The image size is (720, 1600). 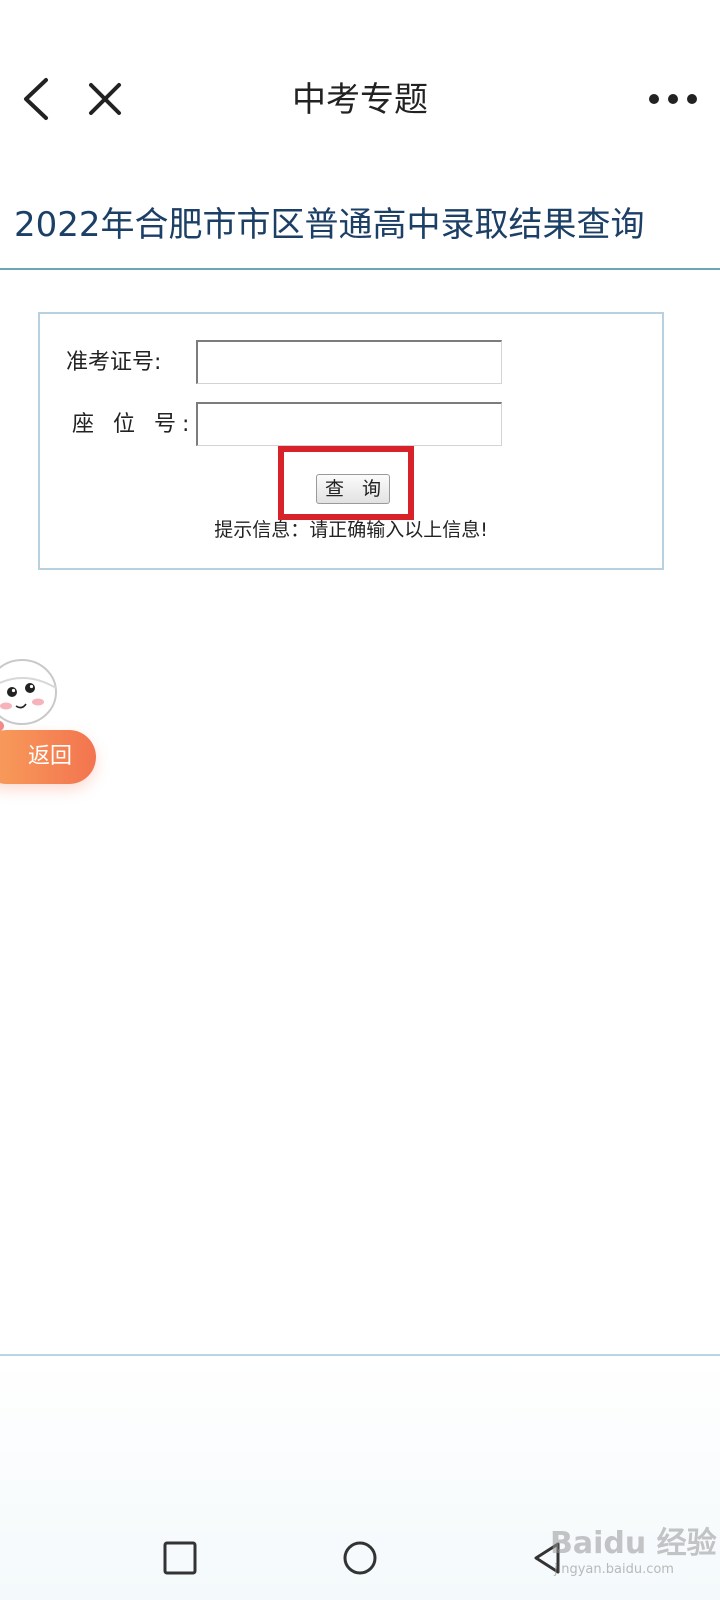 I want to click on back-arrow-icon, so click(x=39, y=99).